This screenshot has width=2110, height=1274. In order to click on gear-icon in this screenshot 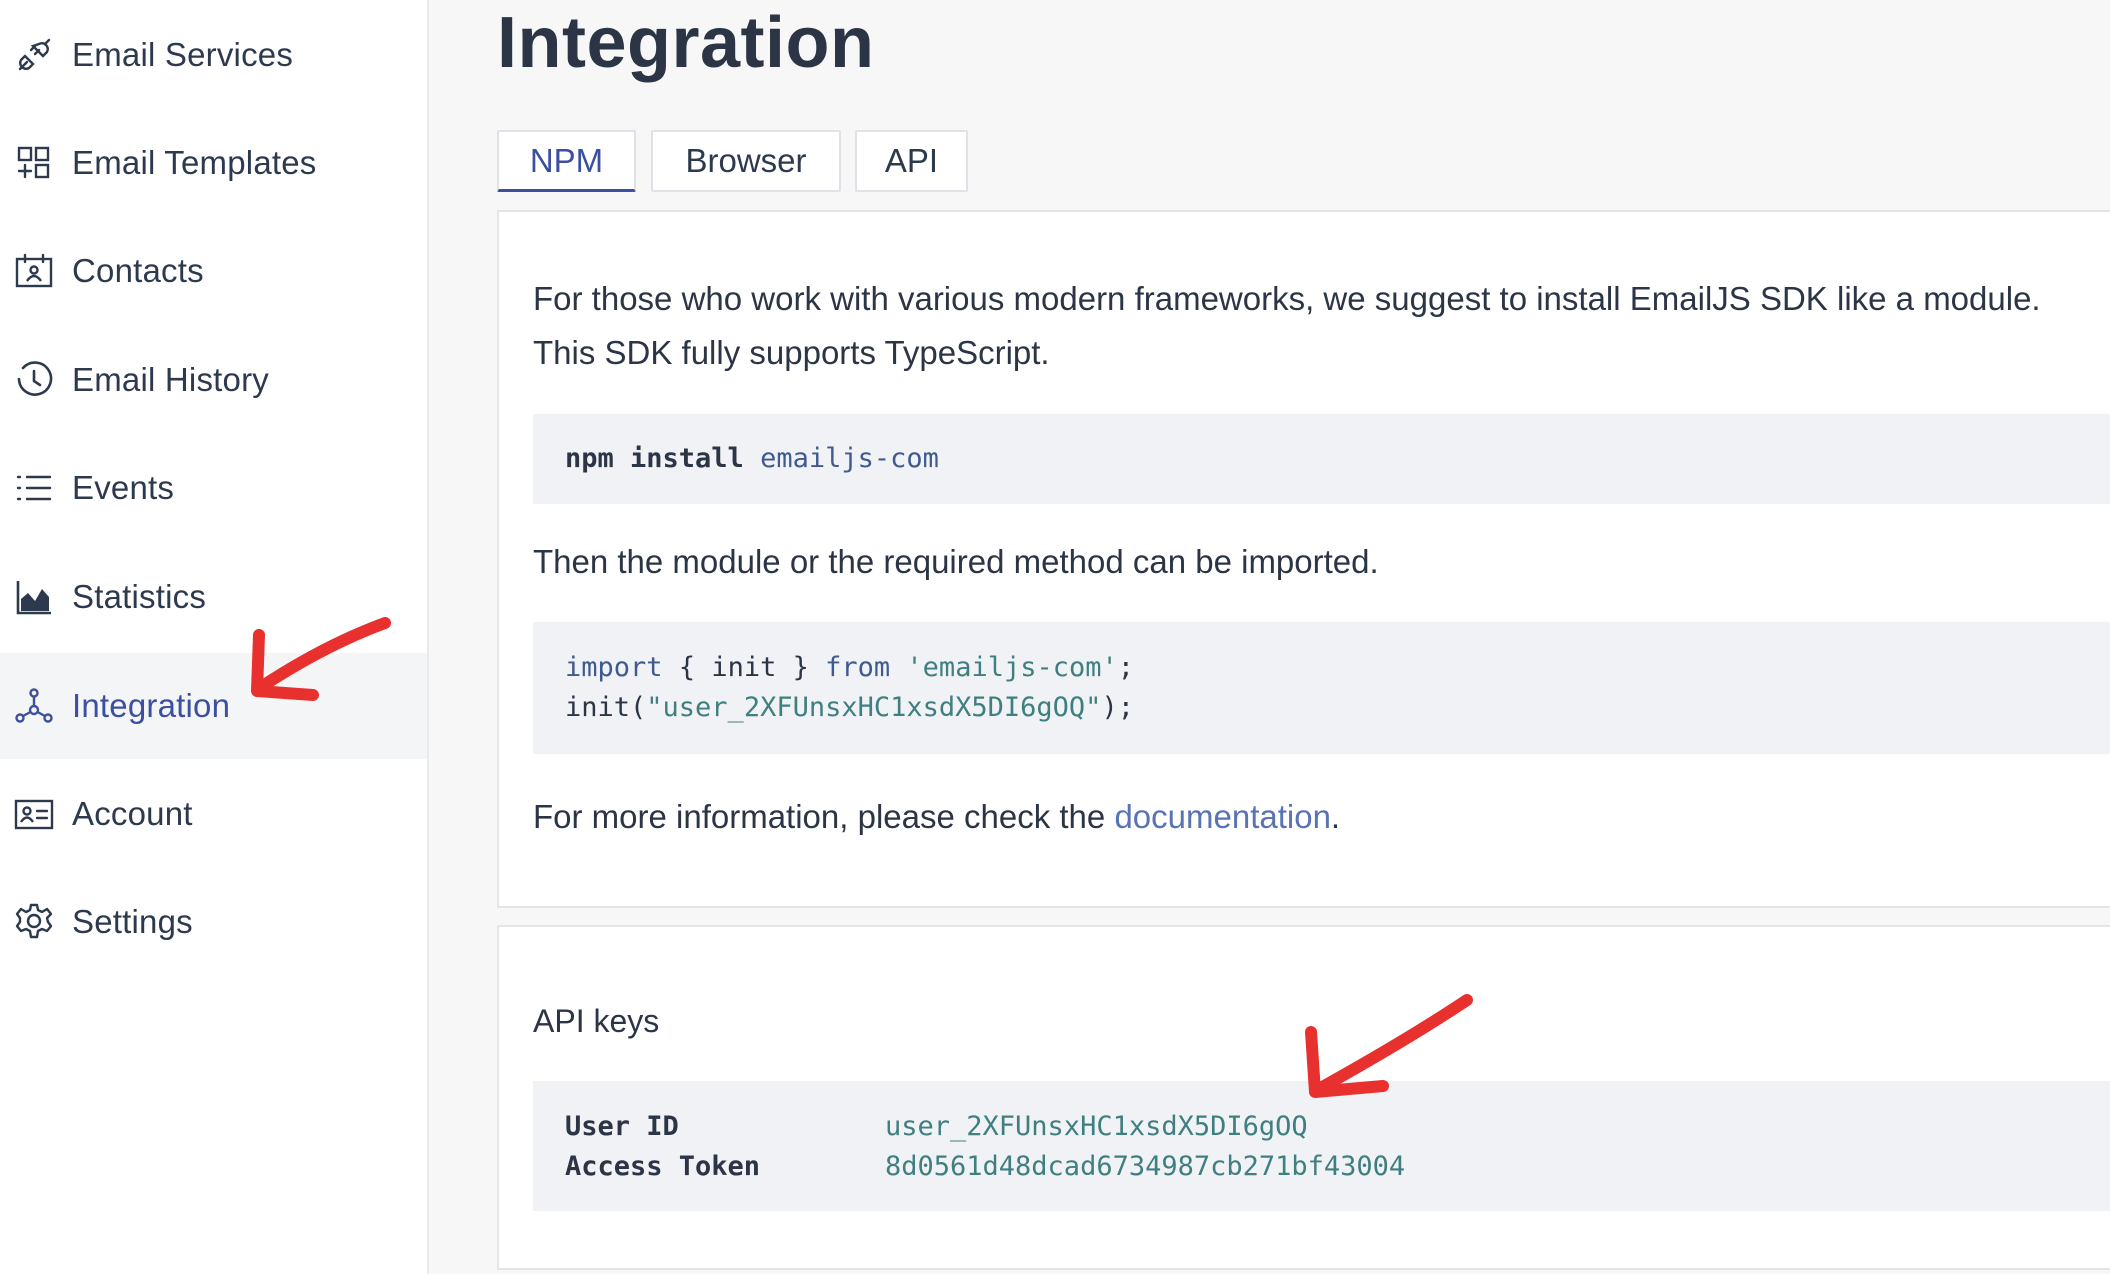, I will do `click(34, 922)`.